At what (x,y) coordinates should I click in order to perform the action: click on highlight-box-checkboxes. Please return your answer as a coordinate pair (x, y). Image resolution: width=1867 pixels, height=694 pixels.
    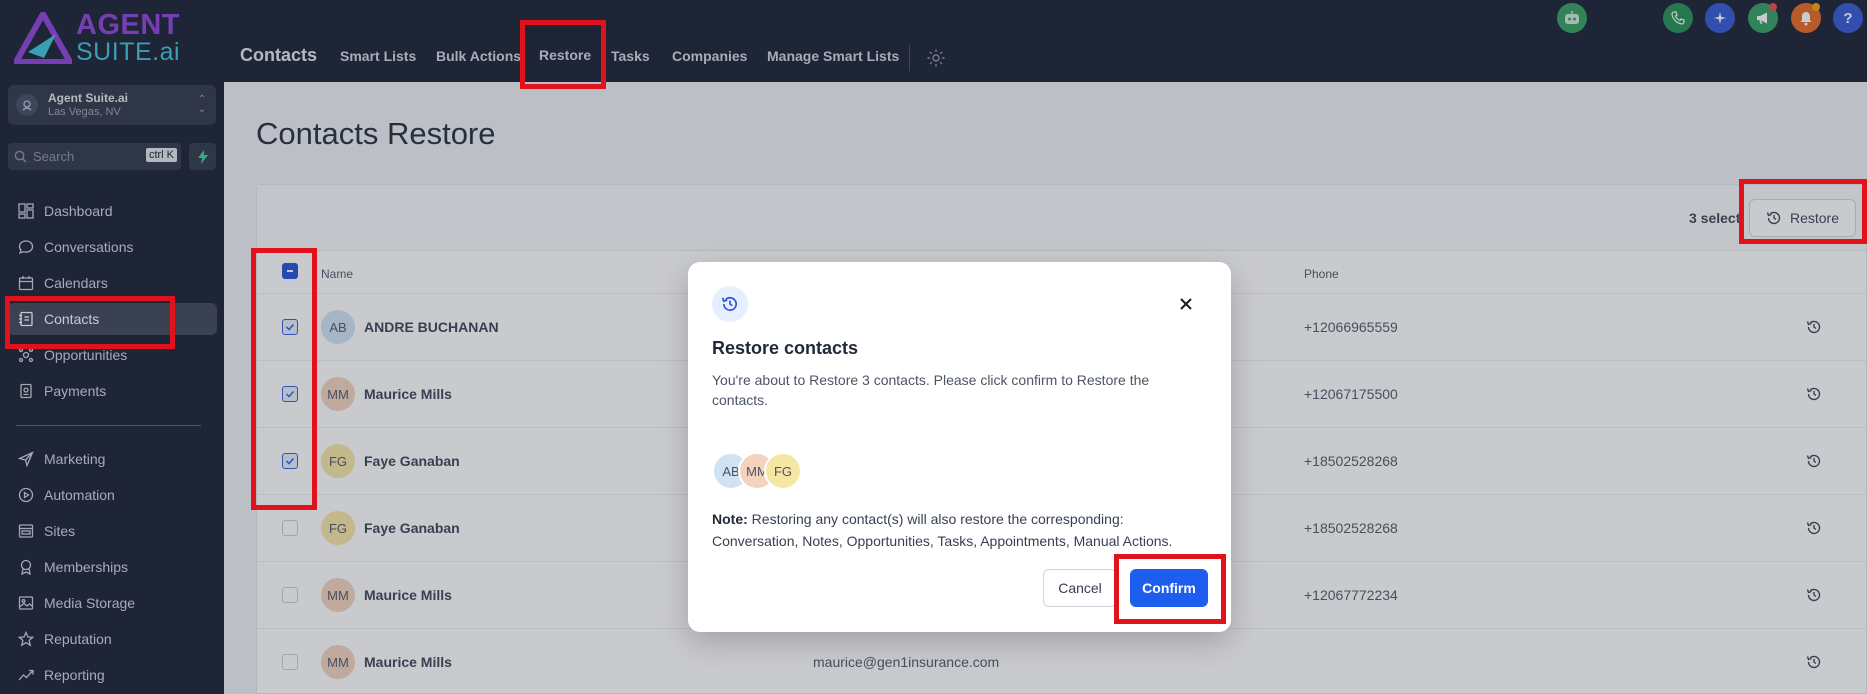
    Looking at the image, I should click on (284, 379).